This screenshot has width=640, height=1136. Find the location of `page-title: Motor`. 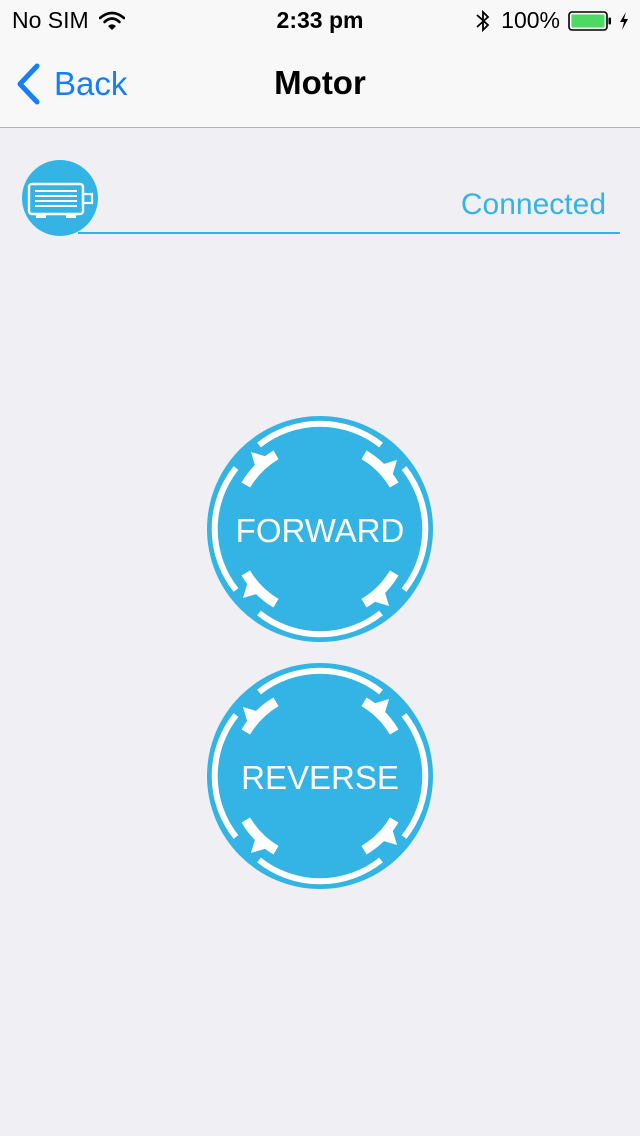

page-title: Motor is located at coordinates (320, 82).